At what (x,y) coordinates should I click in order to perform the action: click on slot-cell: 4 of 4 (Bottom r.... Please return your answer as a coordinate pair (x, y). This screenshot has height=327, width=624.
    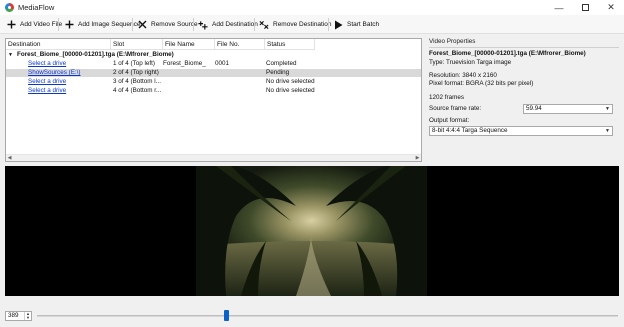
    Looking at the image, I should click on (137, 90).